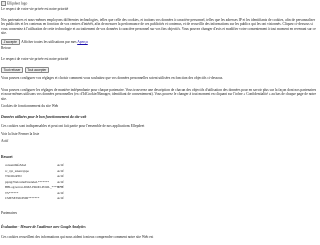  Describe the element at coordinates (36, 70) in the screenshot. I see `accept-all-button: Tout accepter` at that location.